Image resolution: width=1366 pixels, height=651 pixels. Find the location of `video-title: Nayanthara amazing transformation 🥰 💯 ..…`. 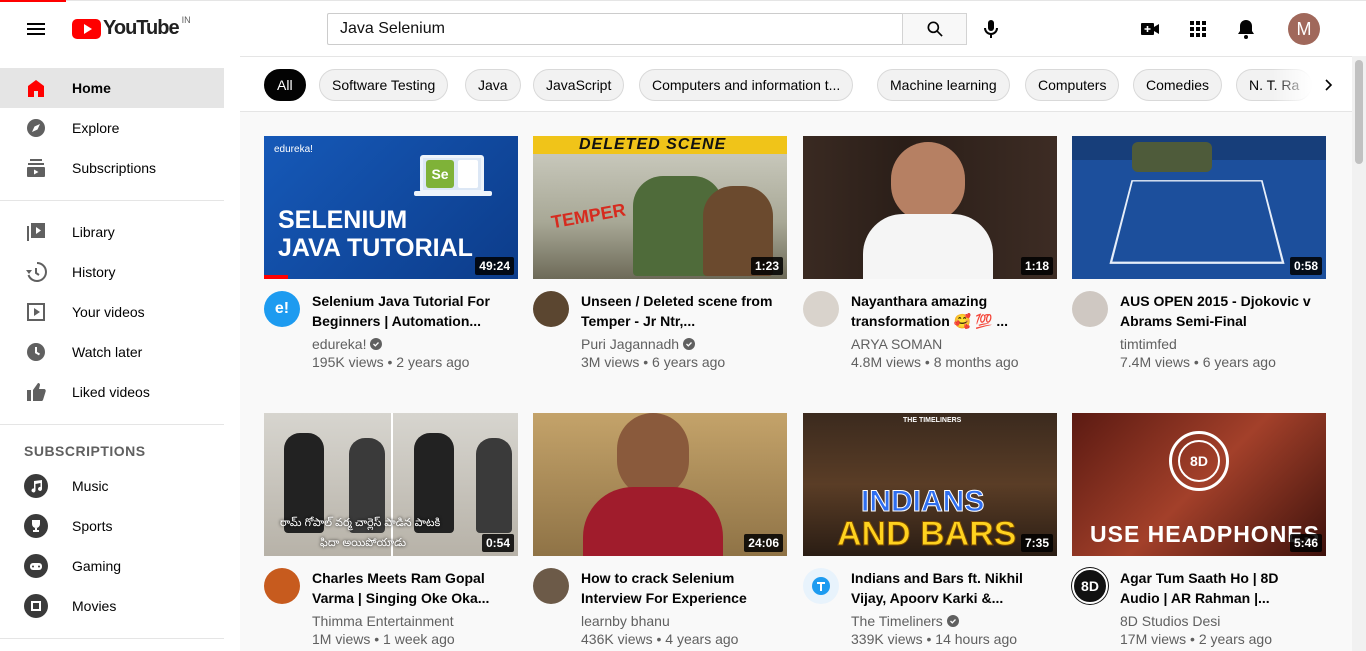

video-title: Nayanthara amazing transformation 🥰 💯 ..… is located at coordinates (951, 311).